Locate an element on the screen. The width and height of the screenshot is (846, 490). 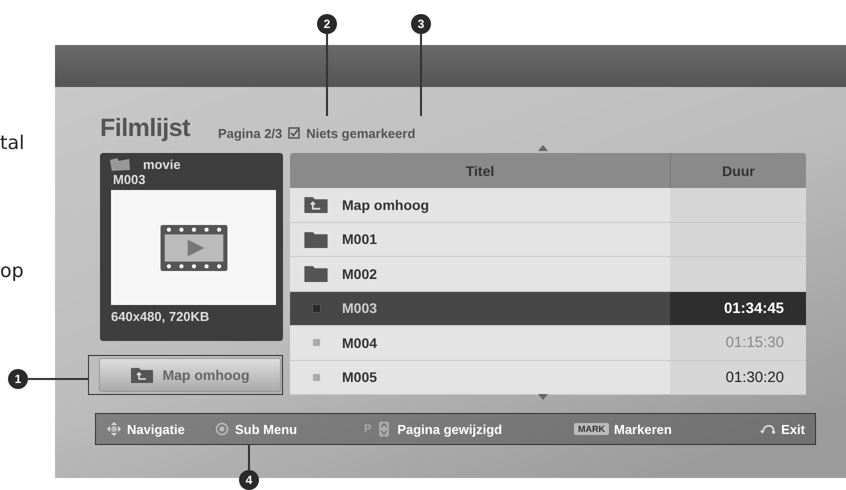
help-label: Markeren is located at coordinates (643, 429).